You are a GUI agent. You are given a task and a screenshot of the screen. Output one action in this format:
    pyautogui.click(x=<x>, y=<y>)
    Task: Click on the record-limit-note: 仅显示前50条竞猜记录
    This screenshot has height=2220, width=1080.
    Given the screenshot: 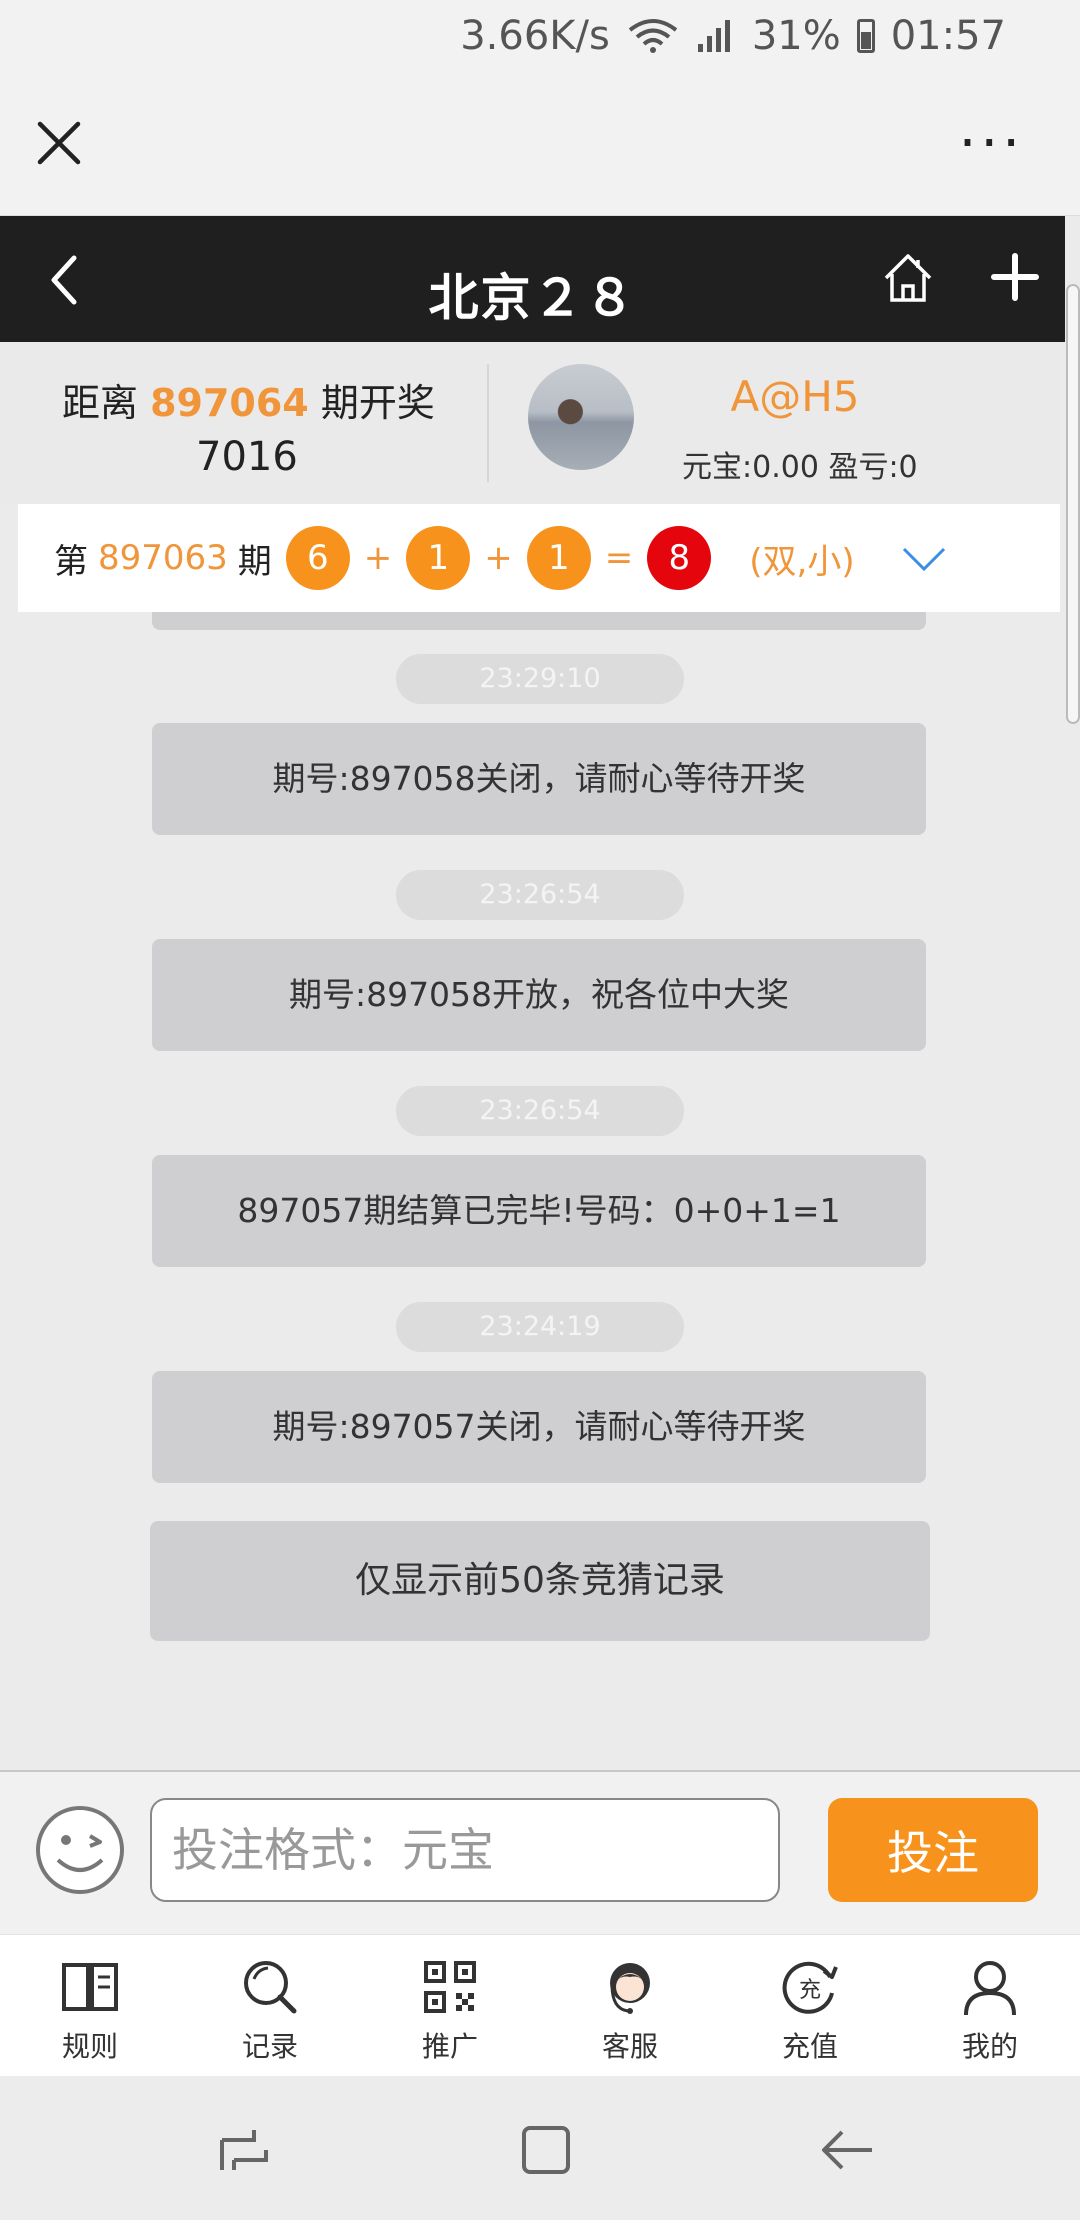 What is the action you would take?
    pyautogui.click(x=540, y=1581)
    